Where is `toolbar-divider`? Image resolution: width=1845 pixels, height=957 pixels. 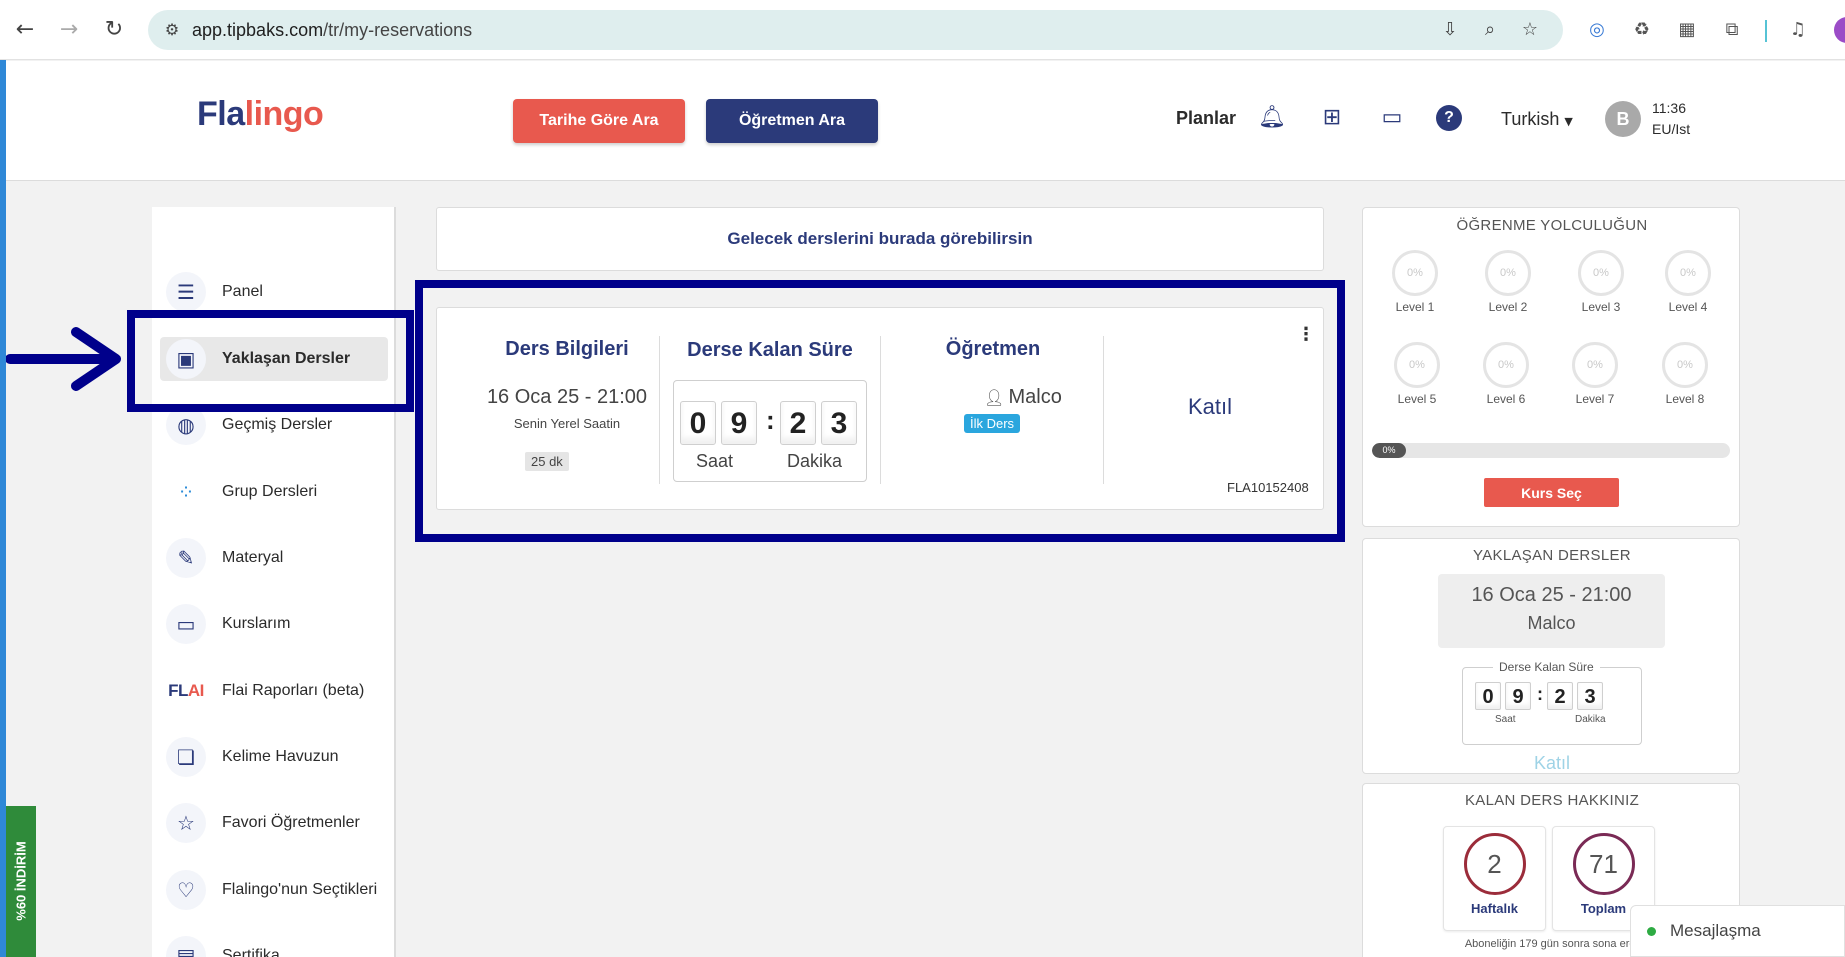
toolbar-divider is located at coordinates (1766, 31).